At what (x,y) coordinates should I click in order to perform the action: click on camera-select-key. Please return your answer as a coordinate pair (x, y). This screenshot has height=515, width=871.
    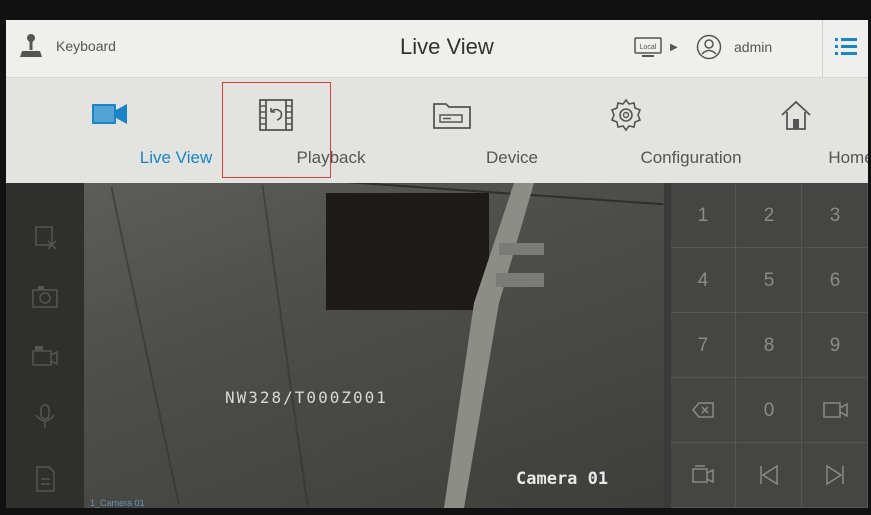
    Looking at the image, I should click on (835, 410).